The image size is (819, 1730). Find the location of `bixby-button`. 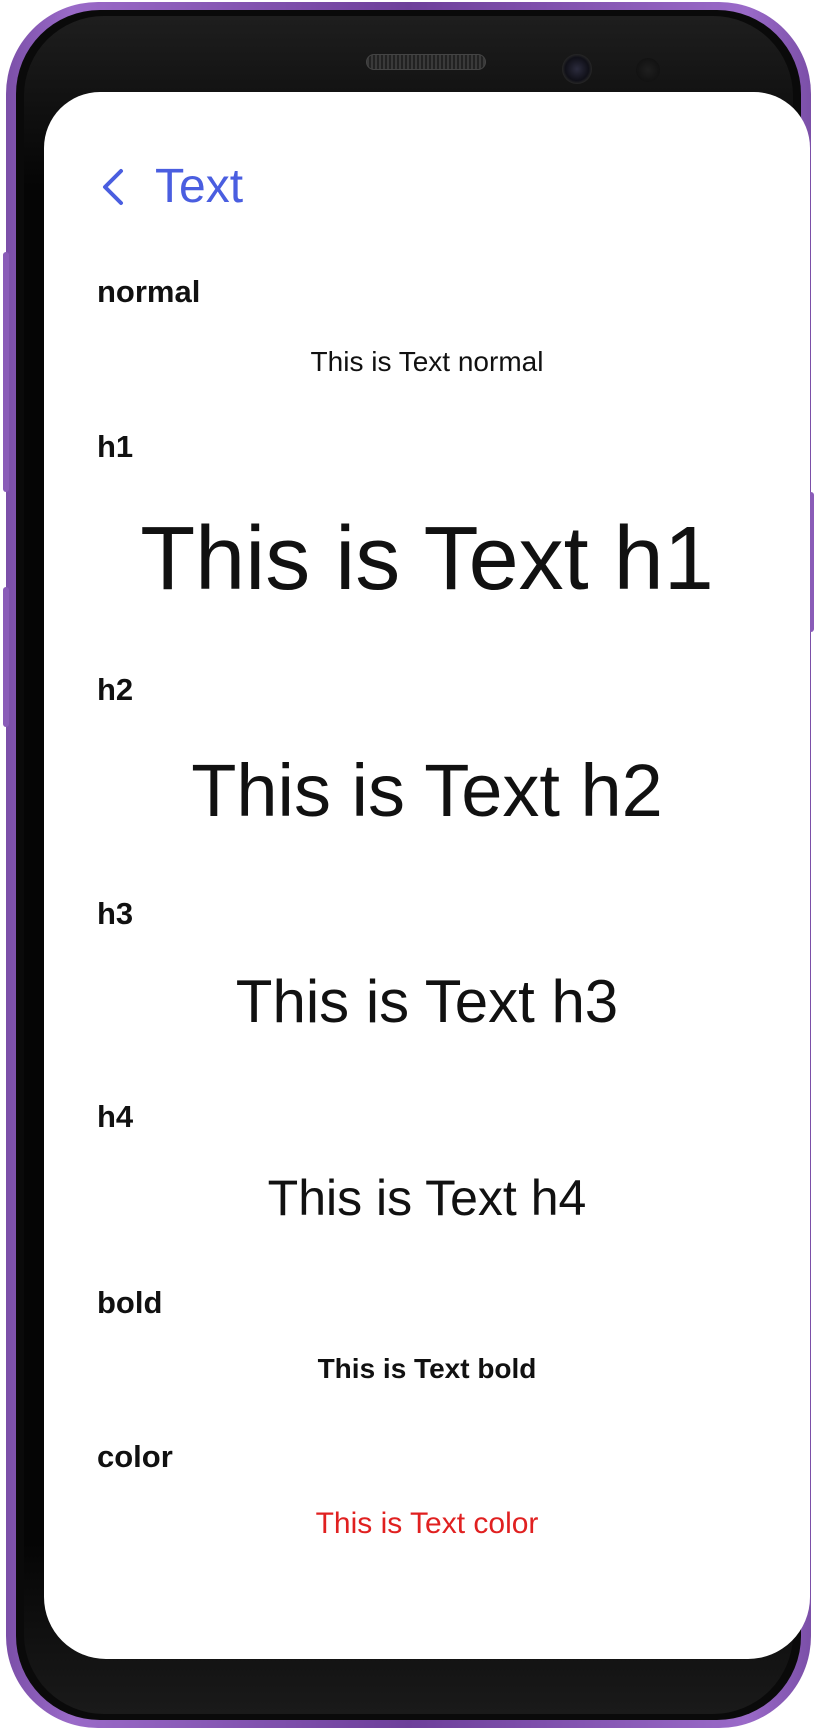

bixby-button is located at coordinates (6, 657).